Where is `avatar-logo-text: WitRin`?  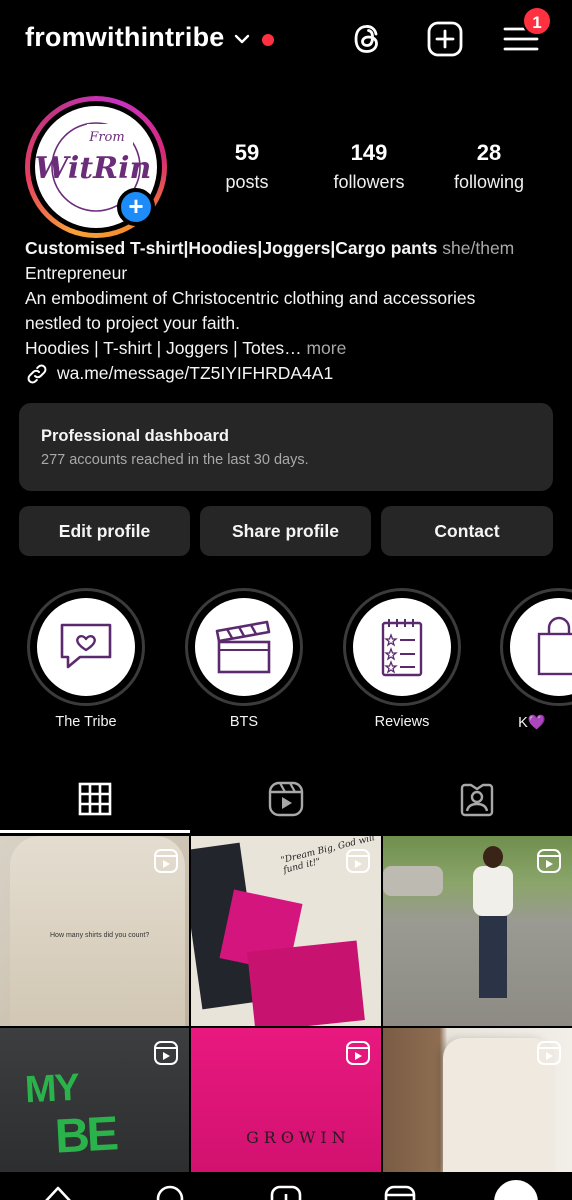
avatar-logo-text: WitRin is located at coordinates (93, 168).